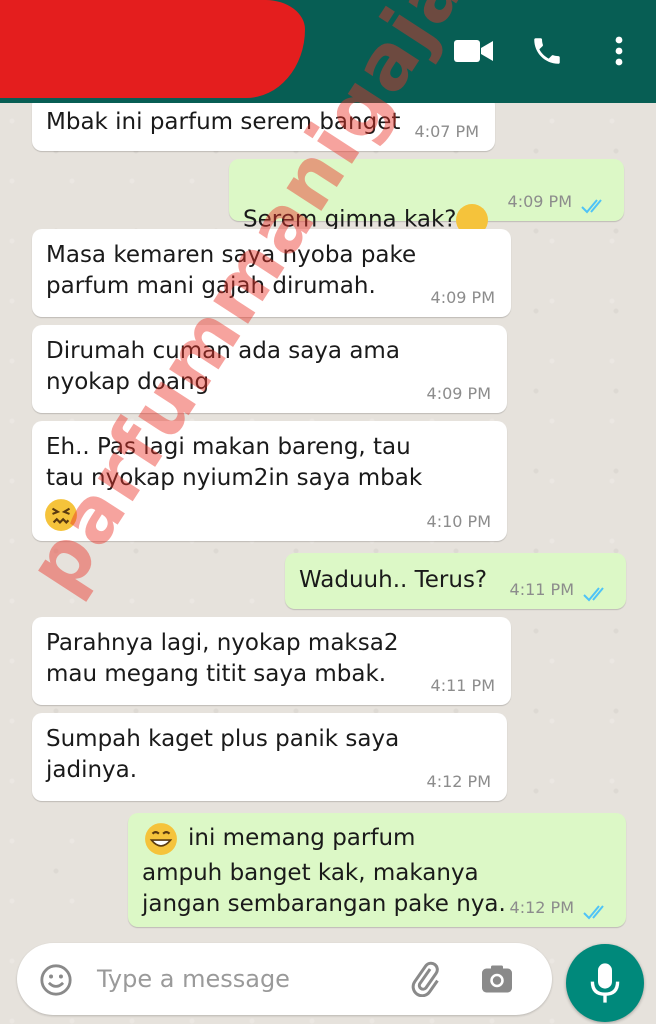  Describe the element at coordinates (223, 366) in the screenshot. I see `message-text: Dirumah cuman ada saya ama nyokap doang` at that location.